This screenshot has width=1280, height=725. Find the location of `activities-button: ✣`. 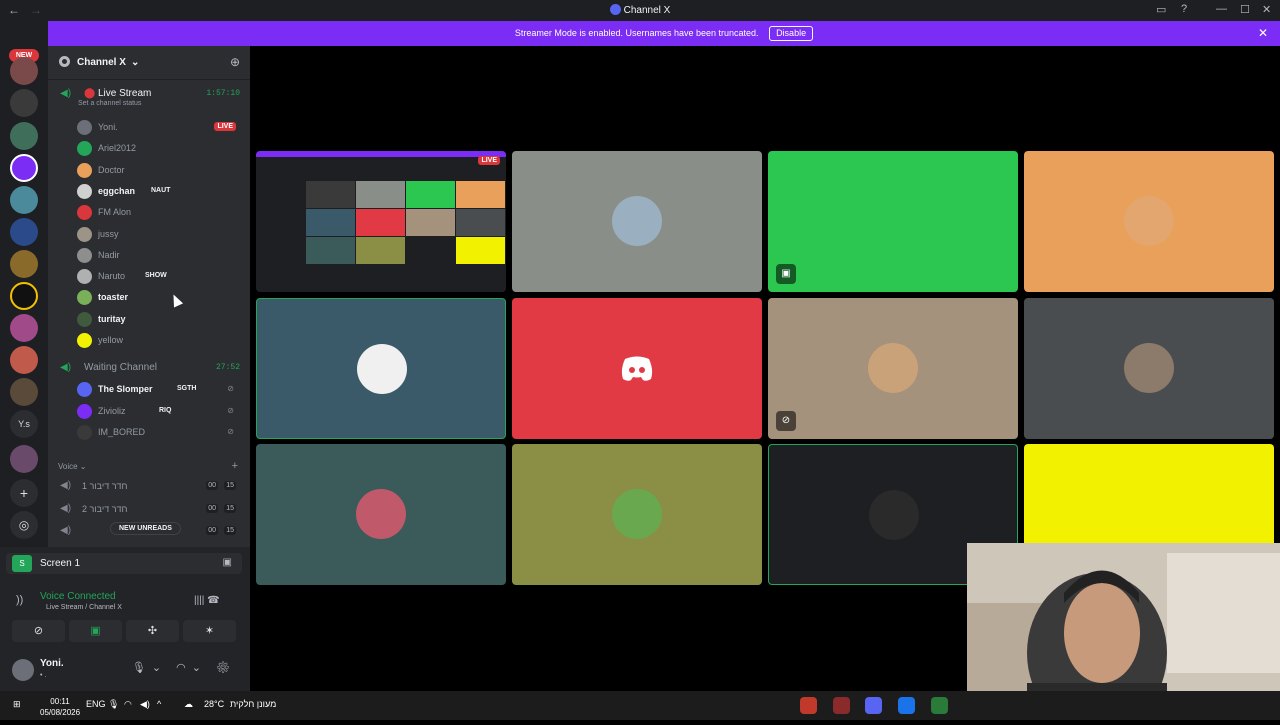

activities-button: ✣ is located at coordinates (152, 631).